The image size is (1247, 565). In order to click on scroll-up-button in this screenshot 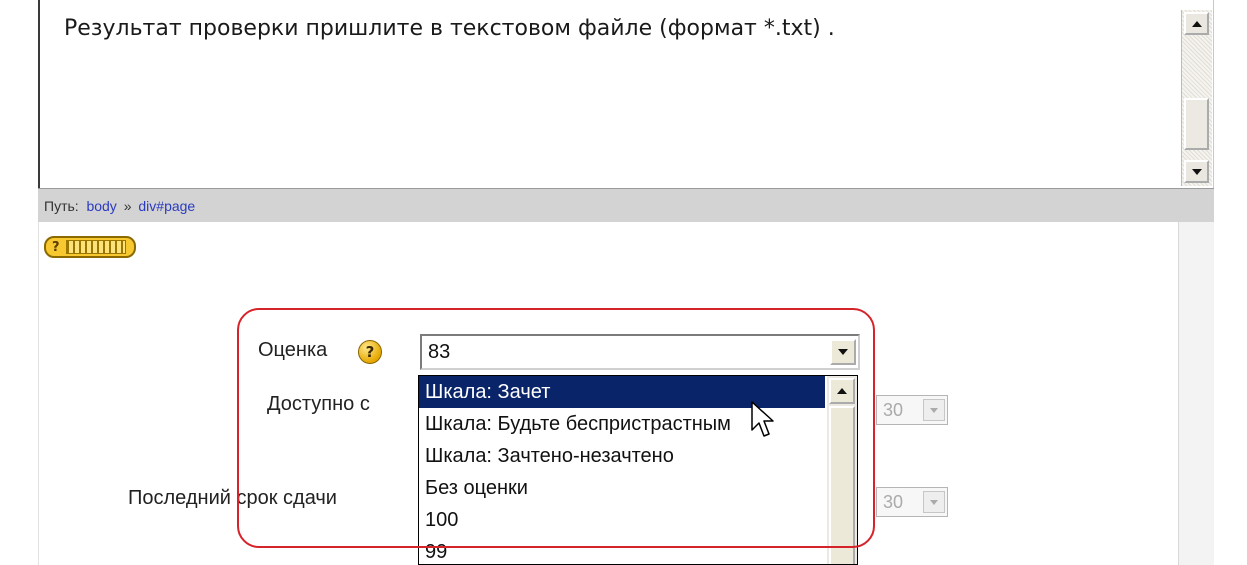, I will do `click(1196, 23)`.